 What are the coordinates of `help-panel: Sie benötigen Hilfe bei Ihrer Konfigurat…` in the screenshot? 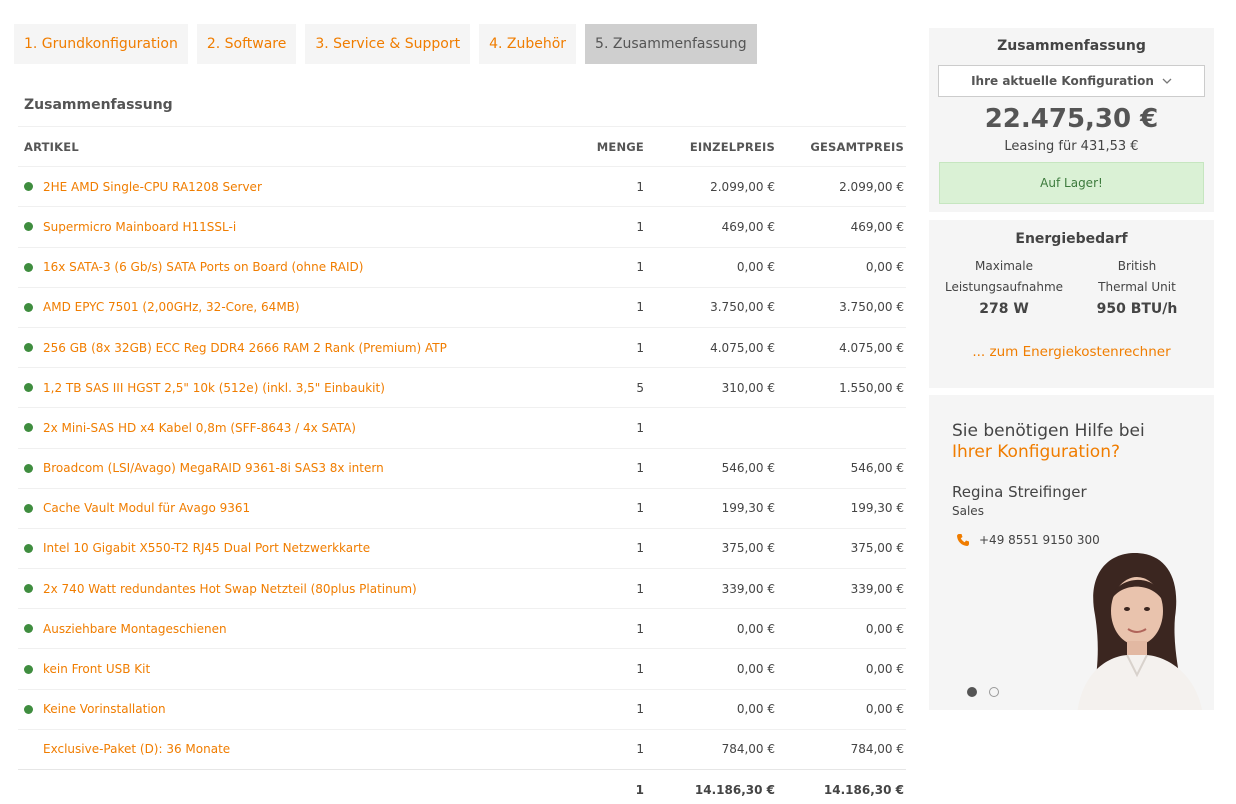 It's located at (1071, 552).